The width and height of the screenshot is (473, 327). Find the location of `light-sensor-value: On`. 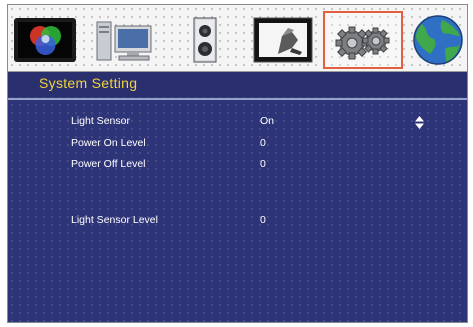

light-sensor-value: On is located at coordinates (267, 121).